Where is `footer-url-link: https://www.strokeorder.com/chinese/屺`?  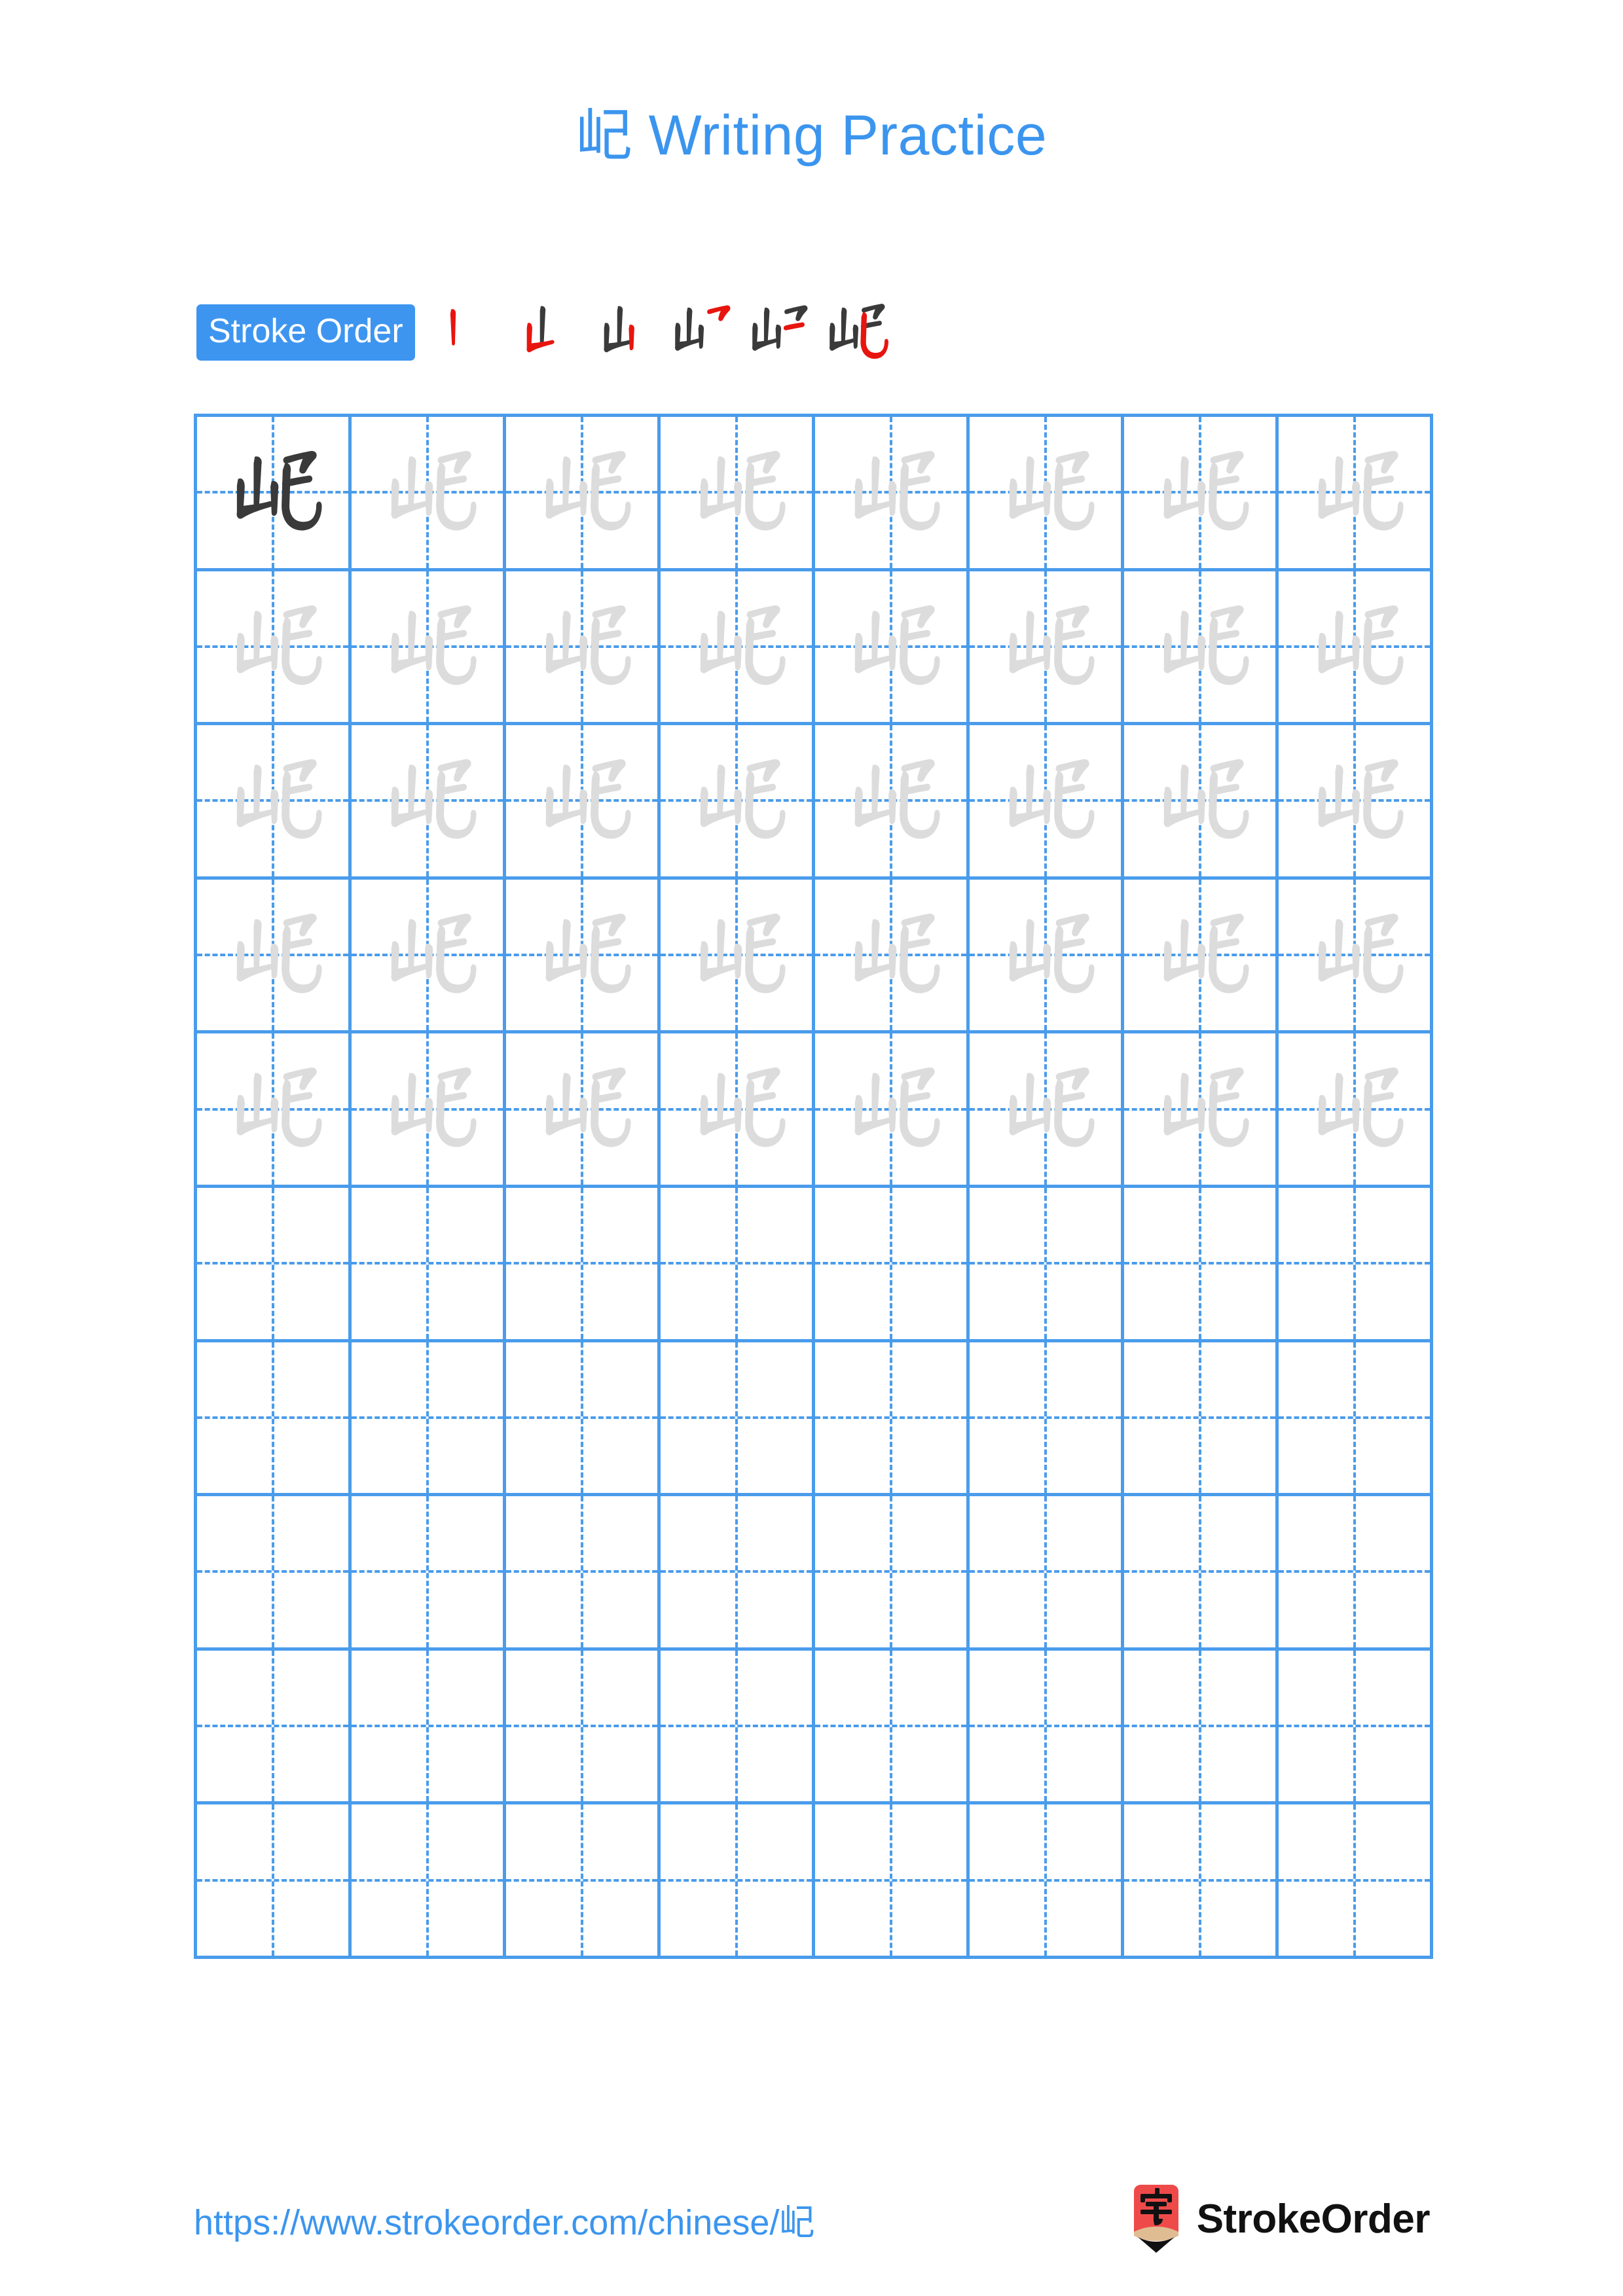 footer-url-link: https://www.strokeorder.com/chinese/屺 is located at coordinates (504, 2219).